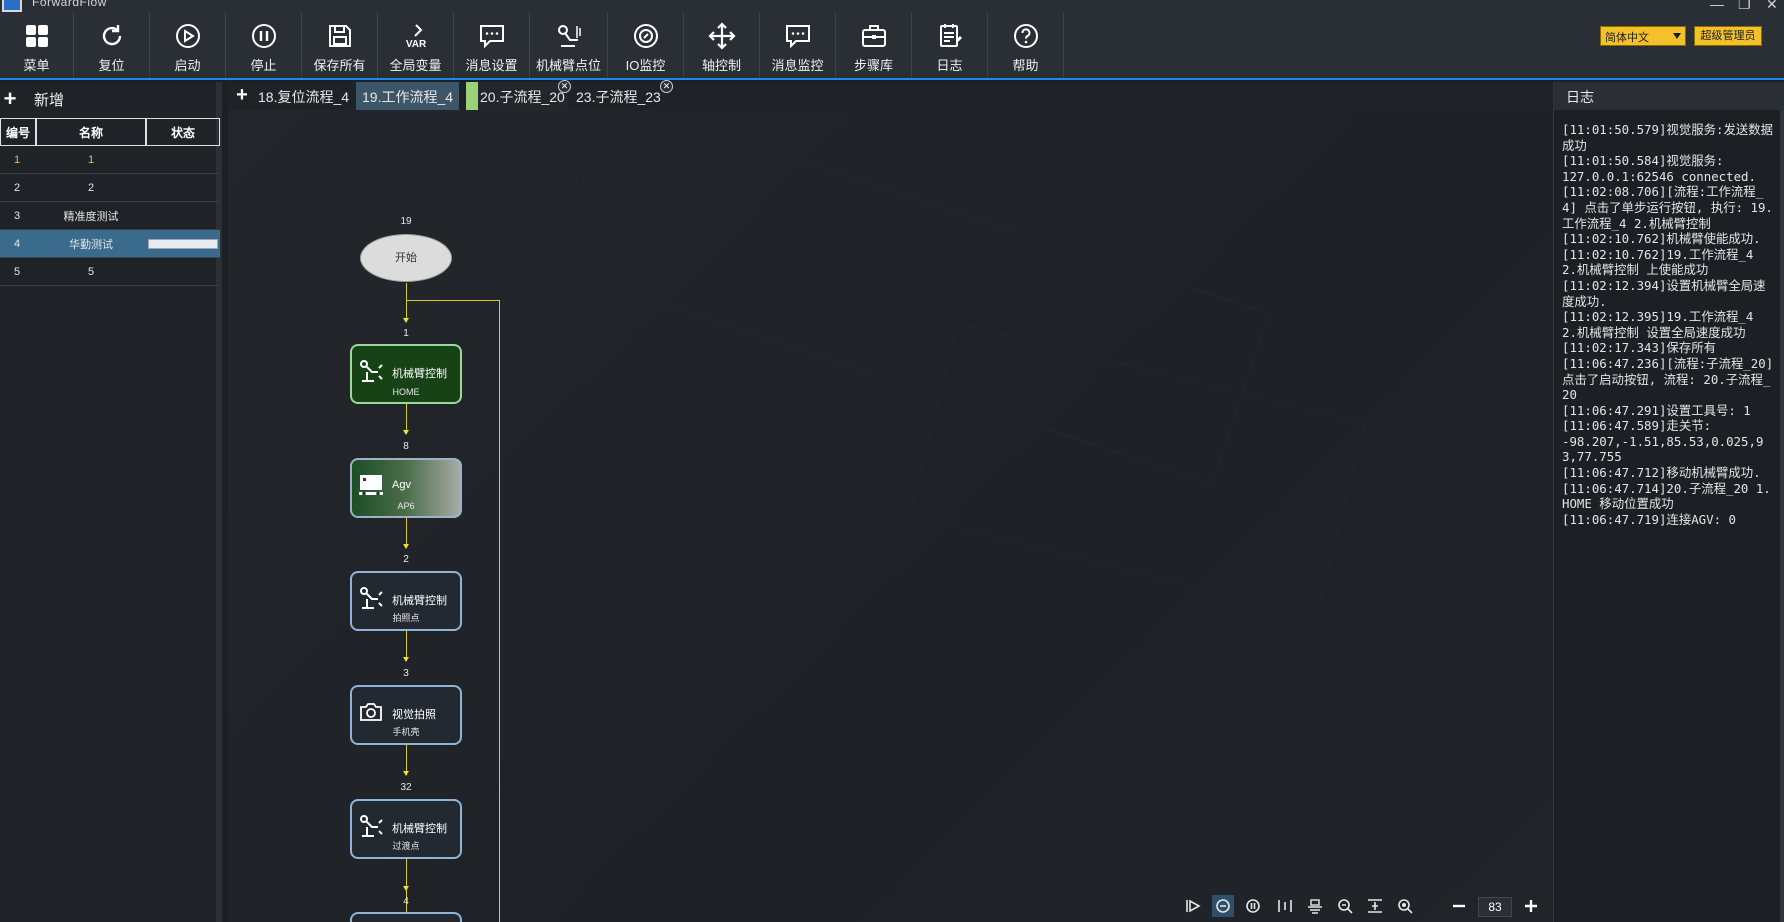  What do you see at coordinates (340, 45) in the screenshot?
I see `save-all-button: 保存所有` at bounding box center [340, 45].